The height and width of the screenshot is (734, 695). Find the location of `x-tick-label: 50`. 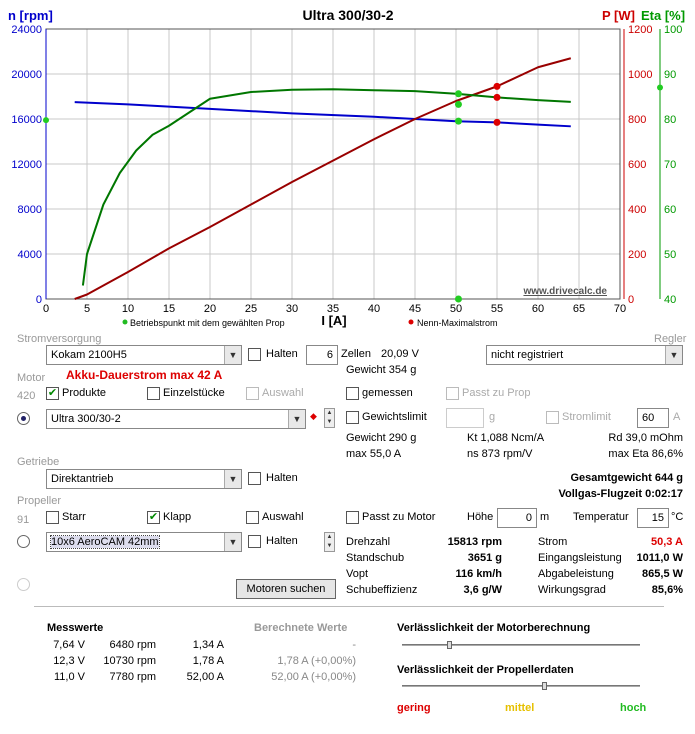

x-tick-label: 50 is located at coordinates (456, 309).